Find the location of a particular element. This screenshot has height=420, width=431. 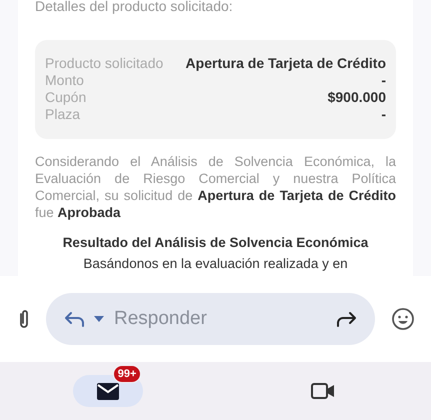

unread-count-badge: 99+ is located at coordinates (127, 374).